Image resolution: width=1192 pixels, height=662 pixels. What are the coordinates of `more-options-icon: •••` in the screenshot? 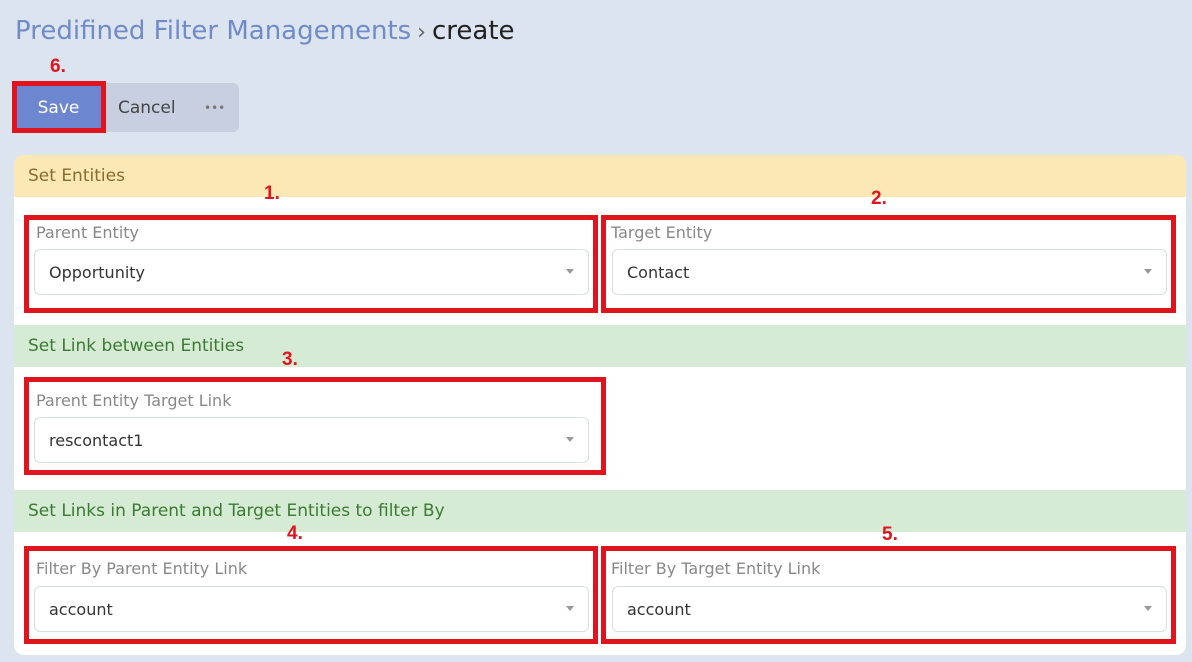 It's located at (219, 107).